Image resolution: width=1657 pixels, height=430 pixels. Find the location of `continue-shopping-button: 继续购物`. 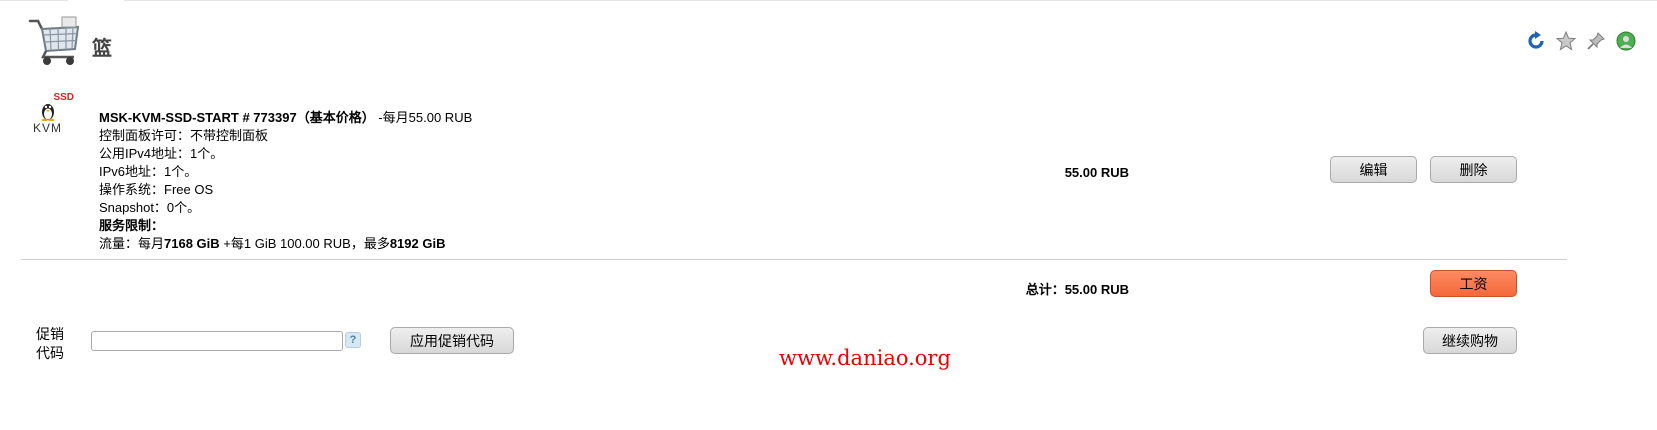

continue-shopping-button: 继续购物 is located at coordinates (1470, 340).